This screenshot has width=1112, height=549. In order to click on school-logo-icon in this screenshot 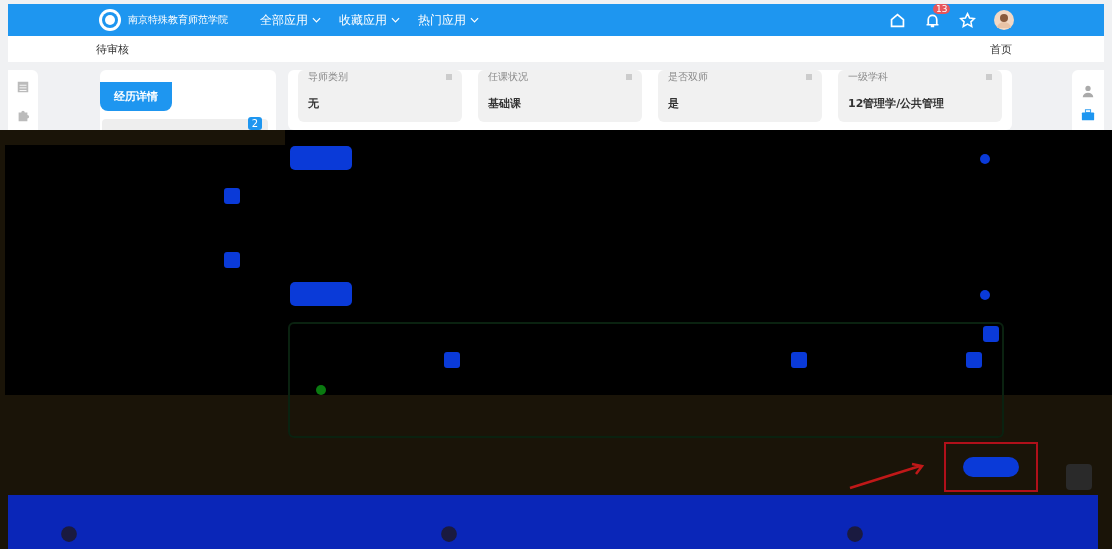, I will do `click(110, 20)`.